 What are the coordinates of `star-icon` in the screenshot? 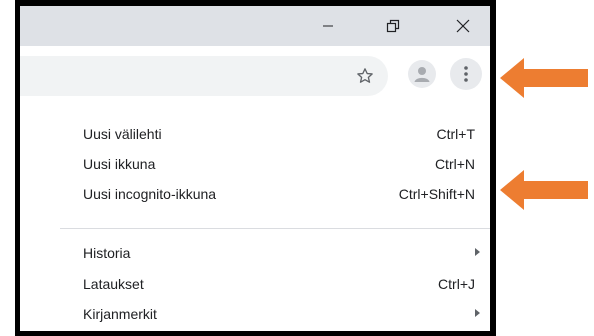 It's located at (365, 75).